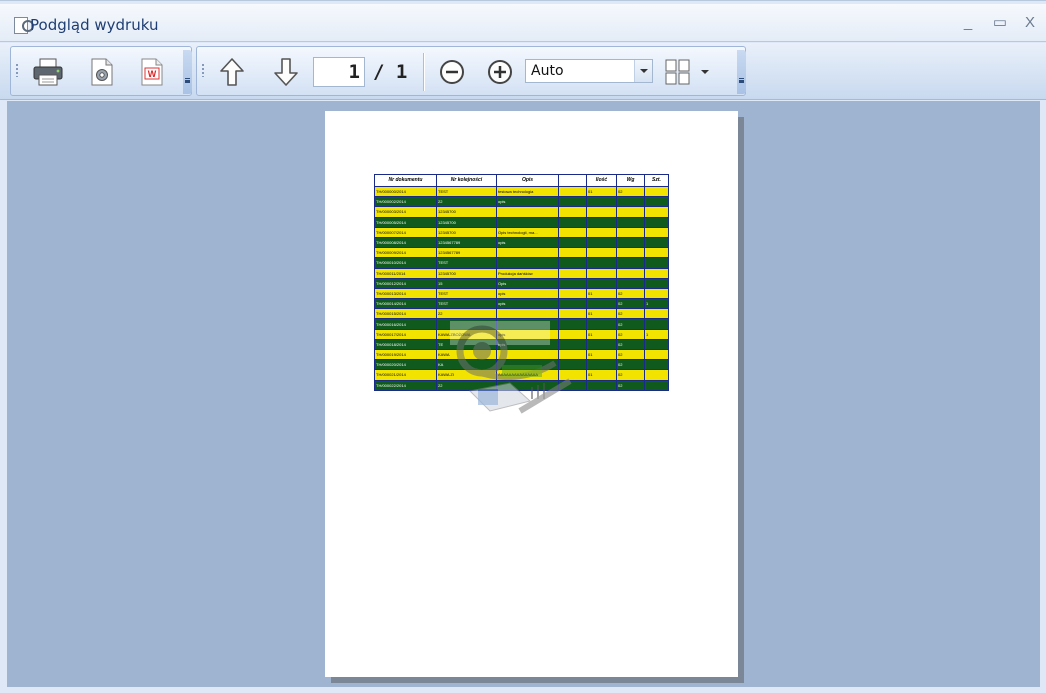  What do you see at coordinates (286, 72) in the screenshot?
I see `next-page-button` at bounding box center [286, 72].